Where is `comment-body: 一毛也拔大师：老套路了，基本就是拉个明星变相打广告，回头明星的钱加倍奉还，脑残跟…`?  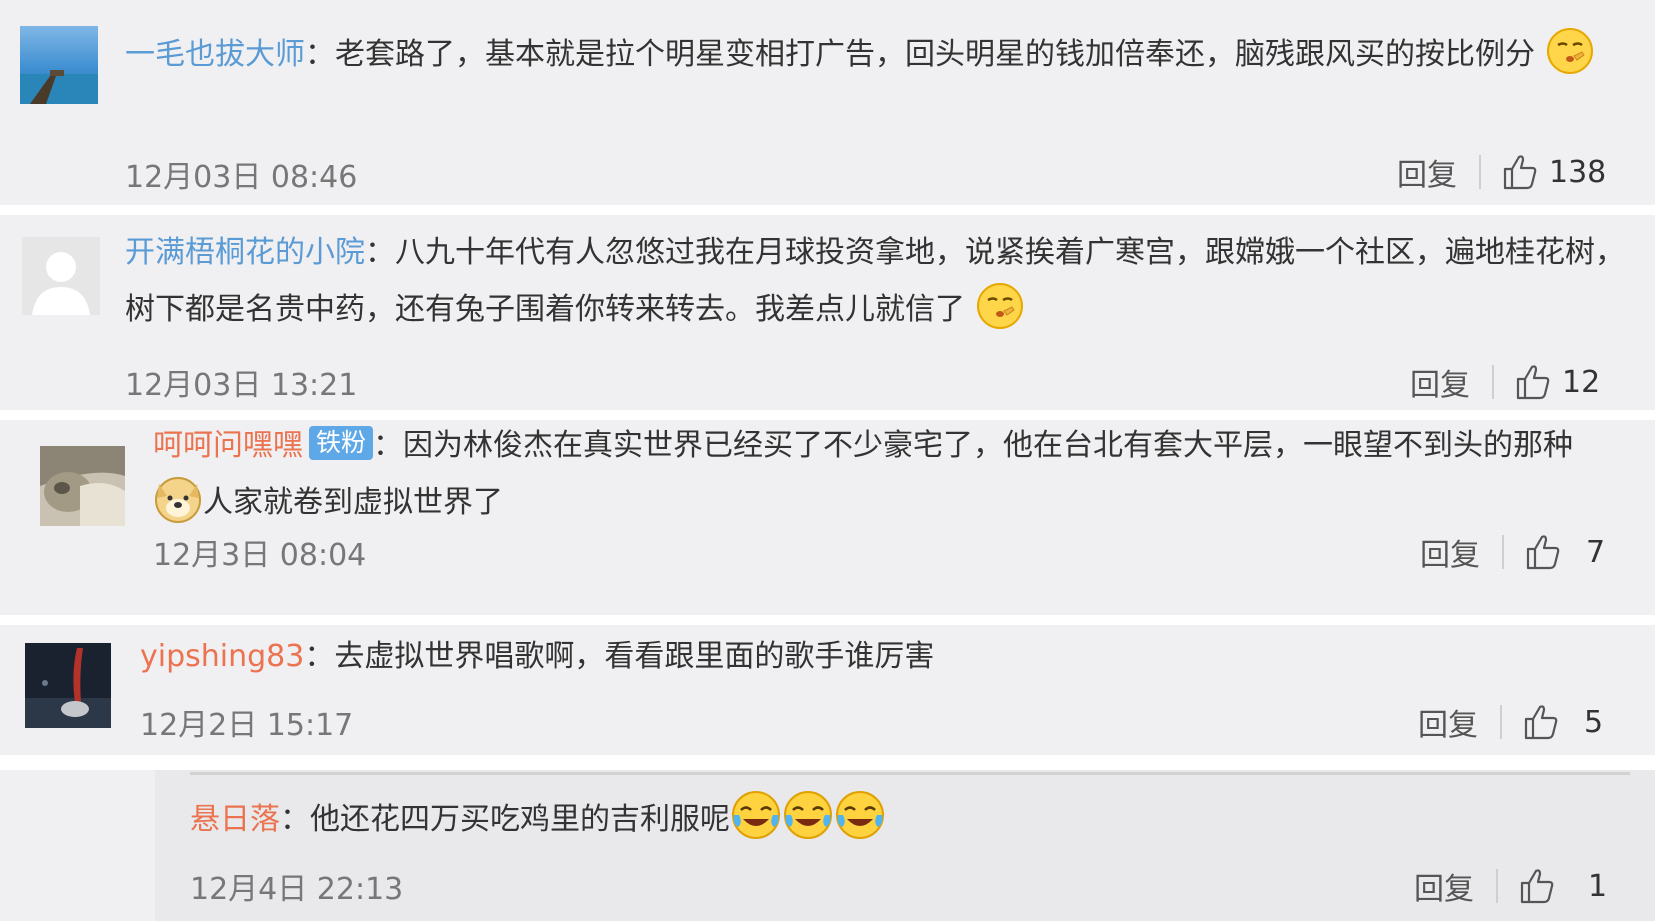
comment-body: 一毛也拔大师：老套路了，基本就是拉个明星变相打广告，回头明星的钱加倍奉还，脑残跟… is located at coordinates (880, 60).